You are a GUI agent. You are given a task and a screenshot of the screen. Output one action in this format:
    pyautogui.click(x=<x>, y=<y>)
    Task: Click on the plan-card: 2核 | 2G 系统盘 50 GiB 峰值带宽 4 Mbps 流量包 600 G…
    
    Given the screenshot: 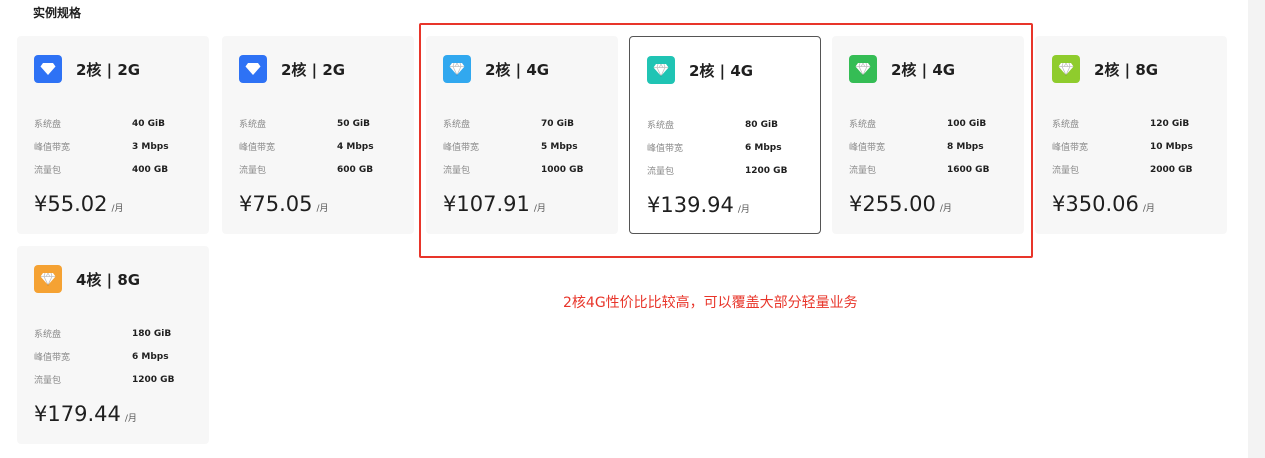 What is the action you would take?
    pyautogui.click(x=318, y=135)
    